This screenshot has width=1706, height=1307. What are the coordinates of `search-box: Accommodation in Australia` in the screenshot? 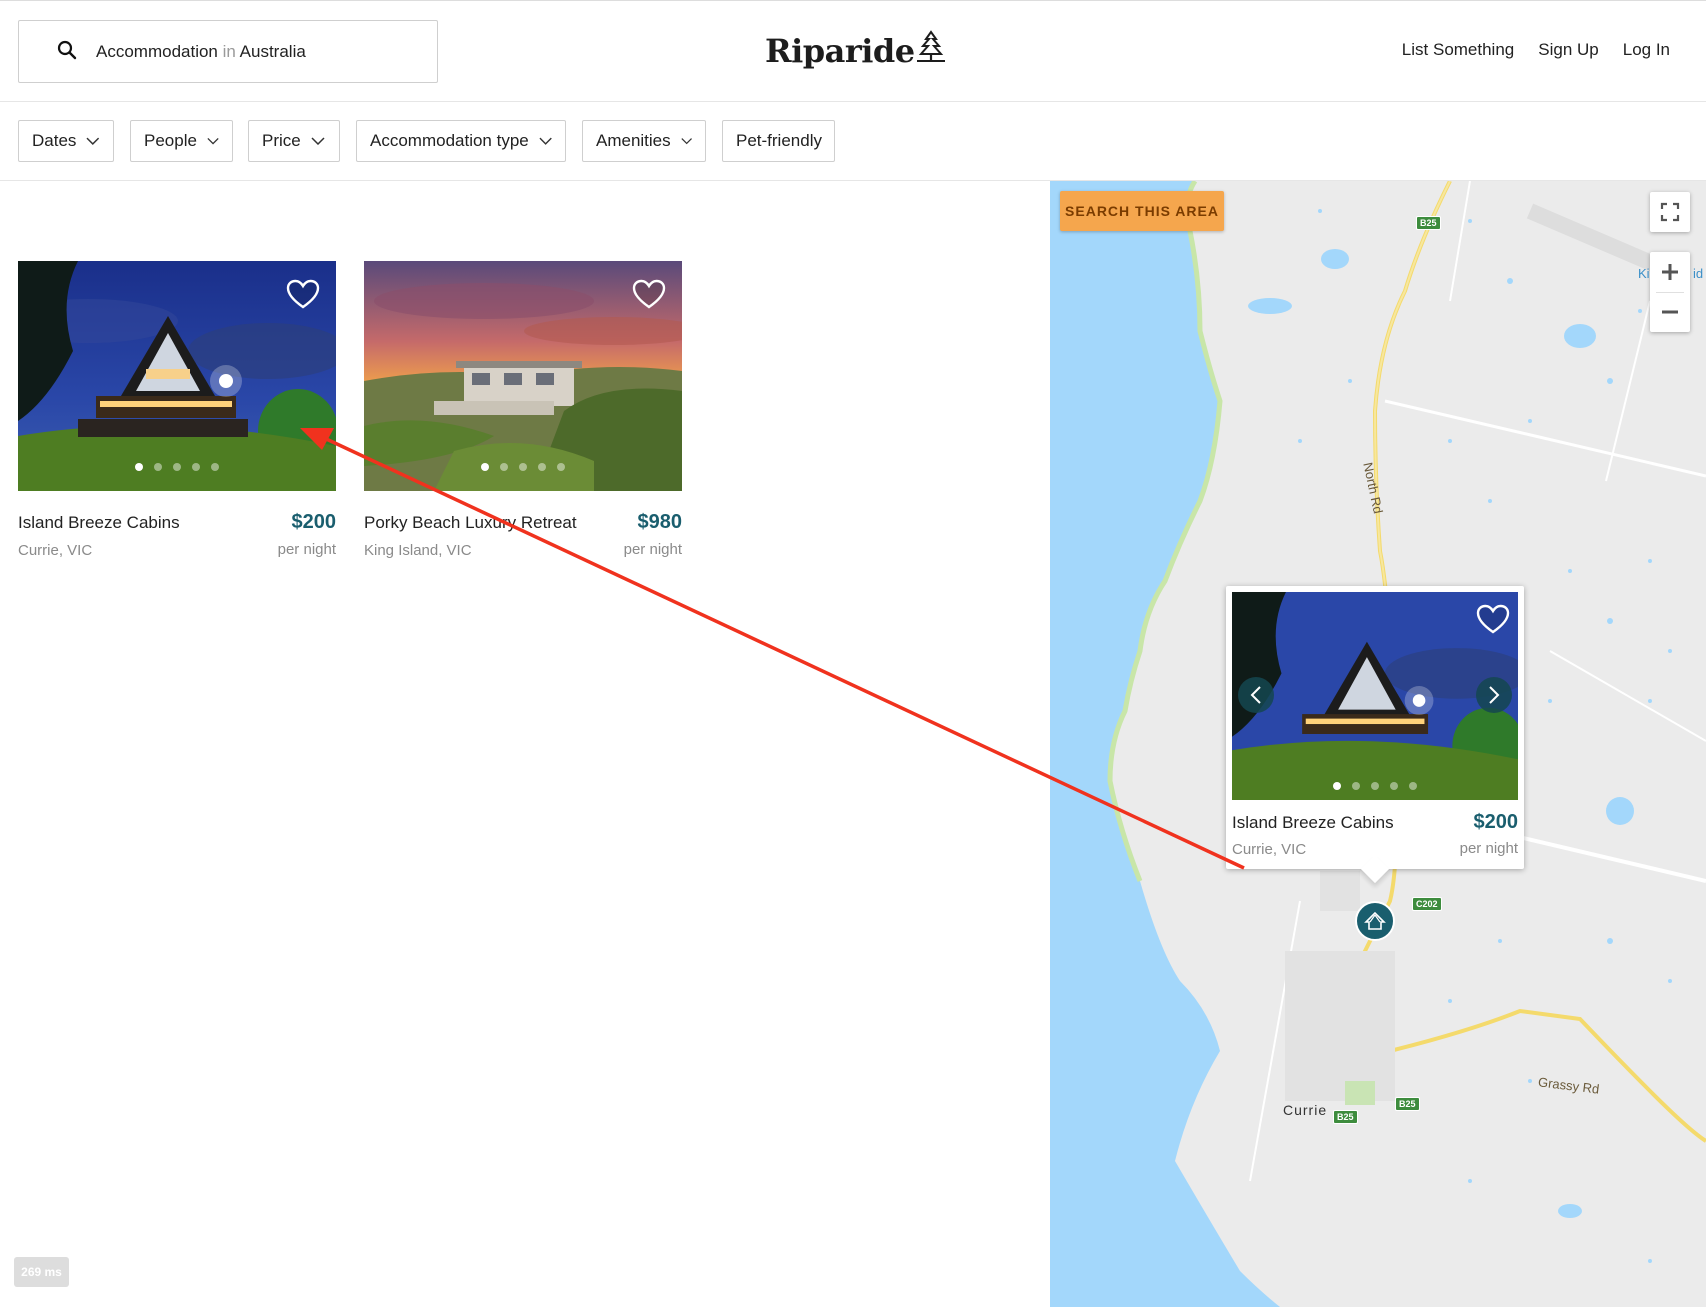 It's located at (228, 51).